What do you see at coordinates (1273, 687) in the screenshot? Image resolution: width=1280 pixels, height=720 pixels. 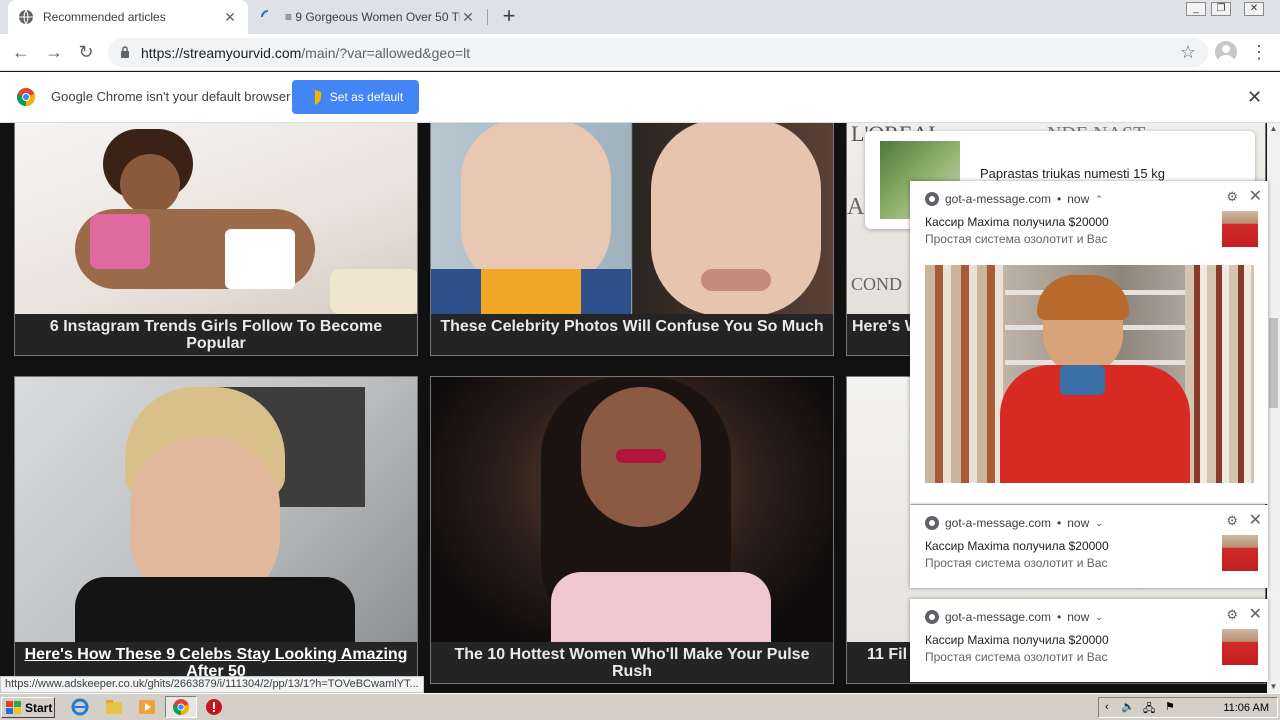 I see `scroll-down-icon: ▼` at bounding box center [1273, 687].